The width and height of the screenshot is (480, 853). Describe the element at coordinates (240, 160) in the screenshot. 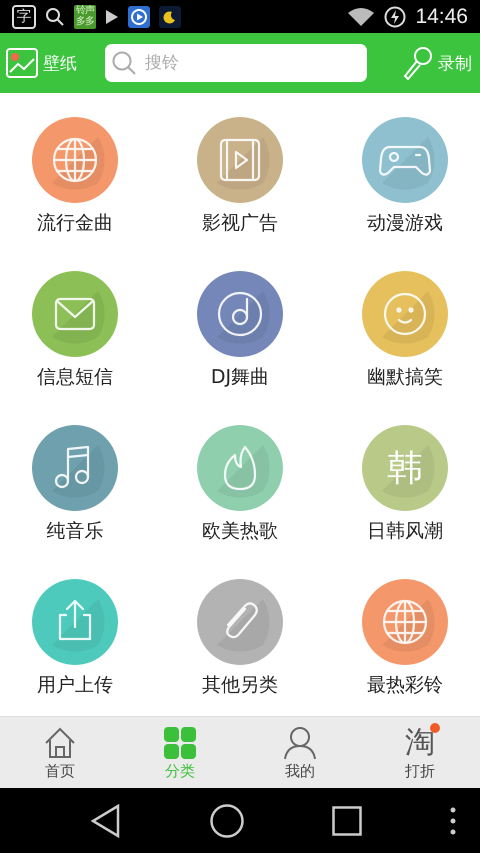

I see `film-icon` at that location.